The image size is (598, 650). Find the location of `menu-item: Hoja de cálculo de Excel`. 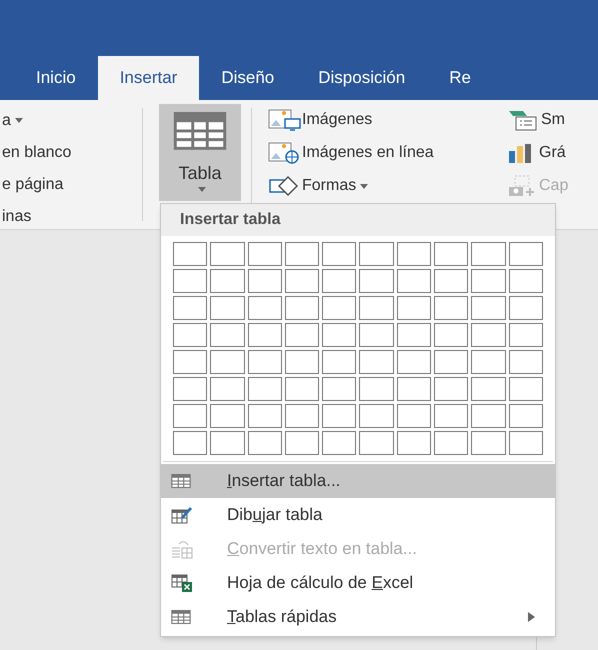

menu-item: Hoja de cálculo de Excel is located at coordinates (358, 583).